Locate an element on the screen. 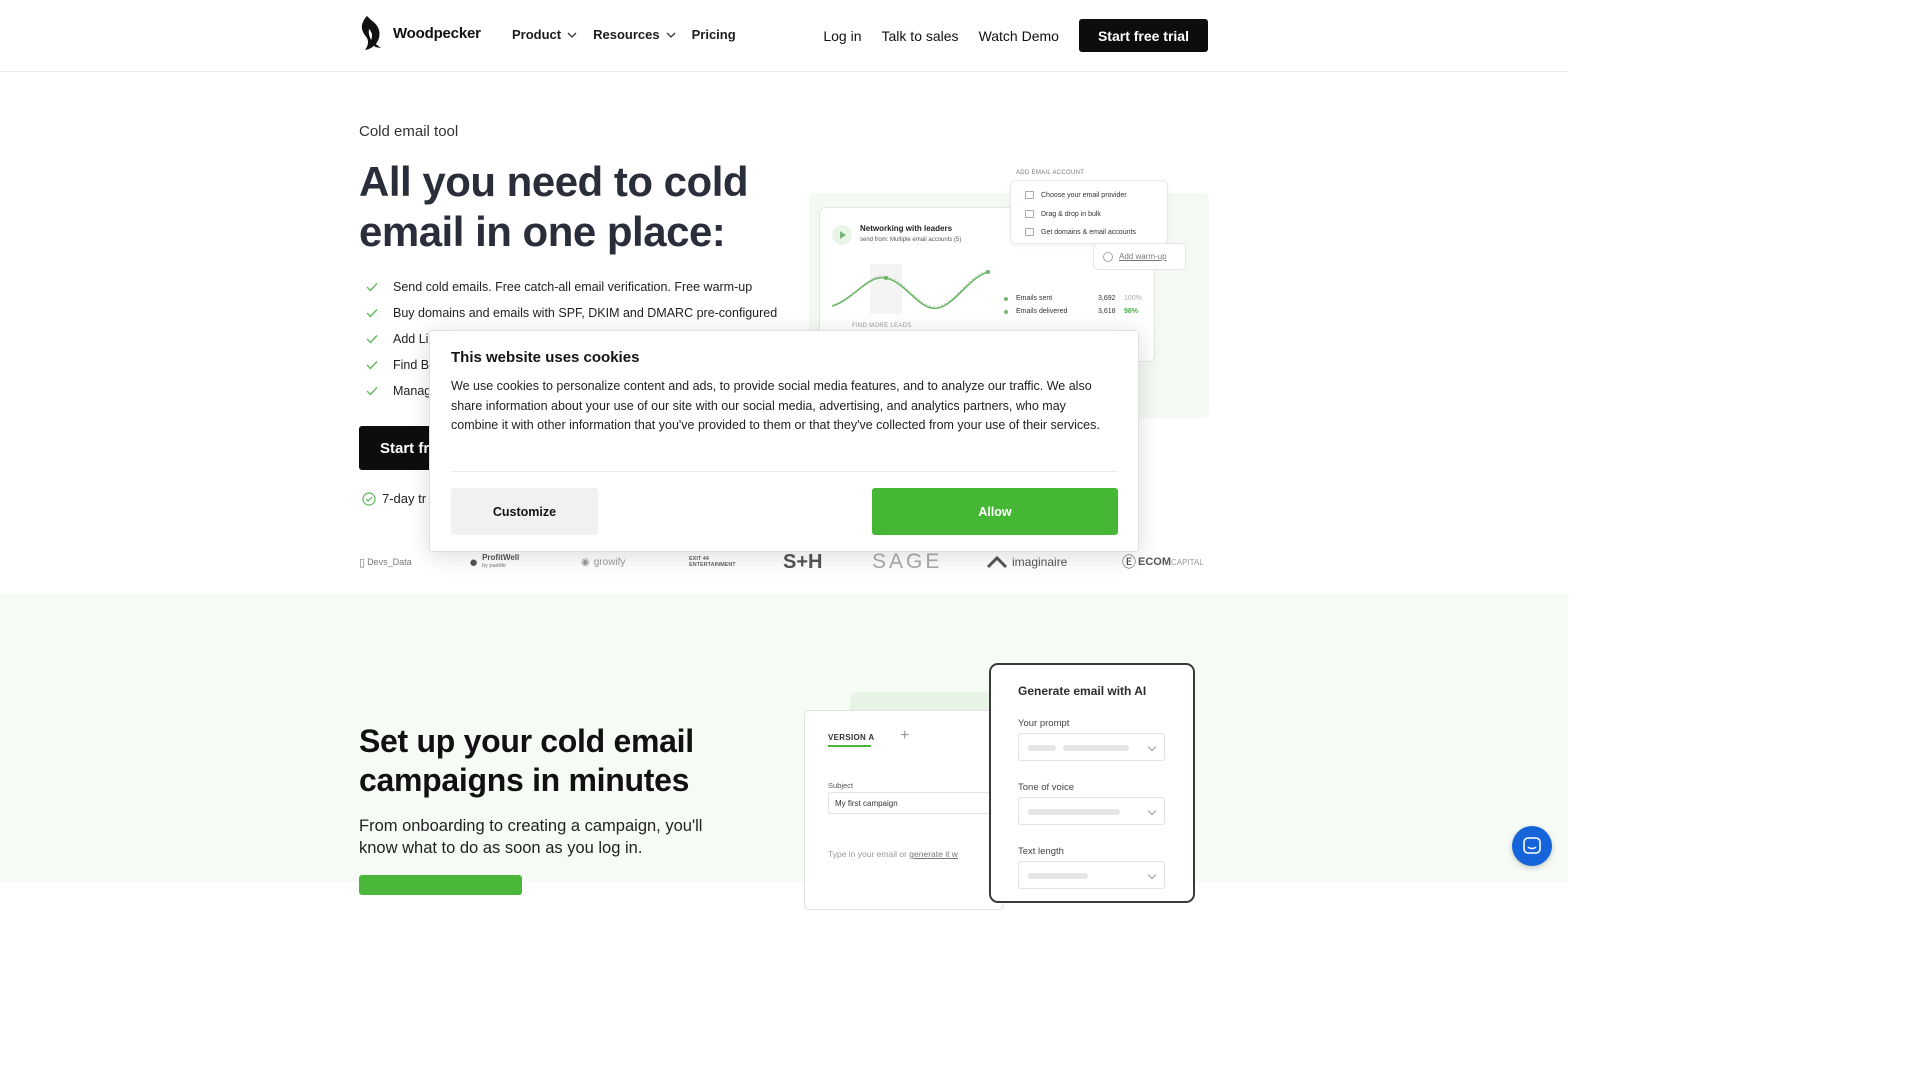 The height and width of the screenshot is (1080, 1920). hero-eyebrow: Cold email tool is located at coordinates (409, 131).